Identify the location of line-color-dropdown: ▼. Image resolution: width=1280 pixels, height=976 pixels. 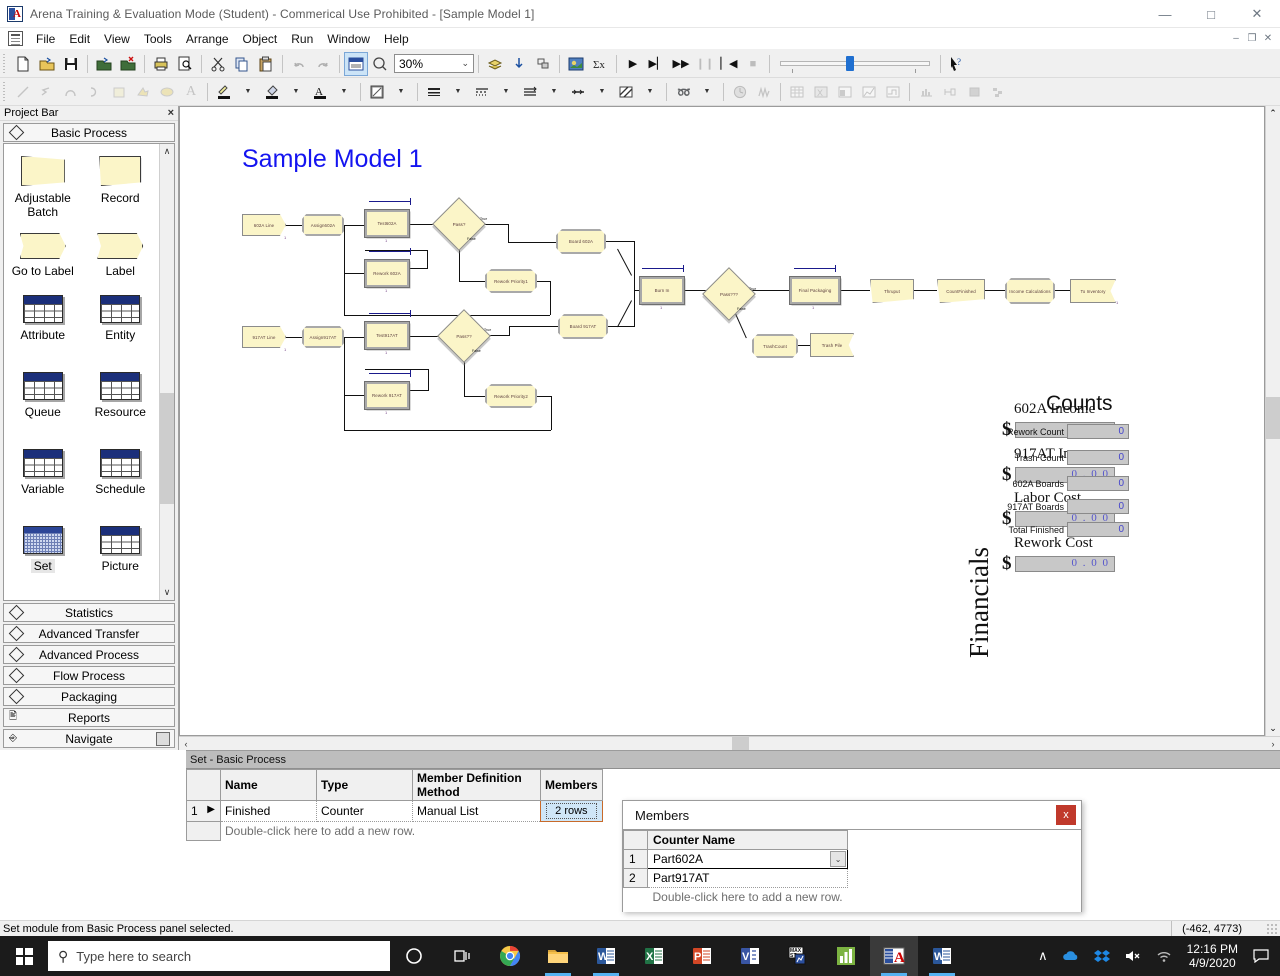
(248, 92).